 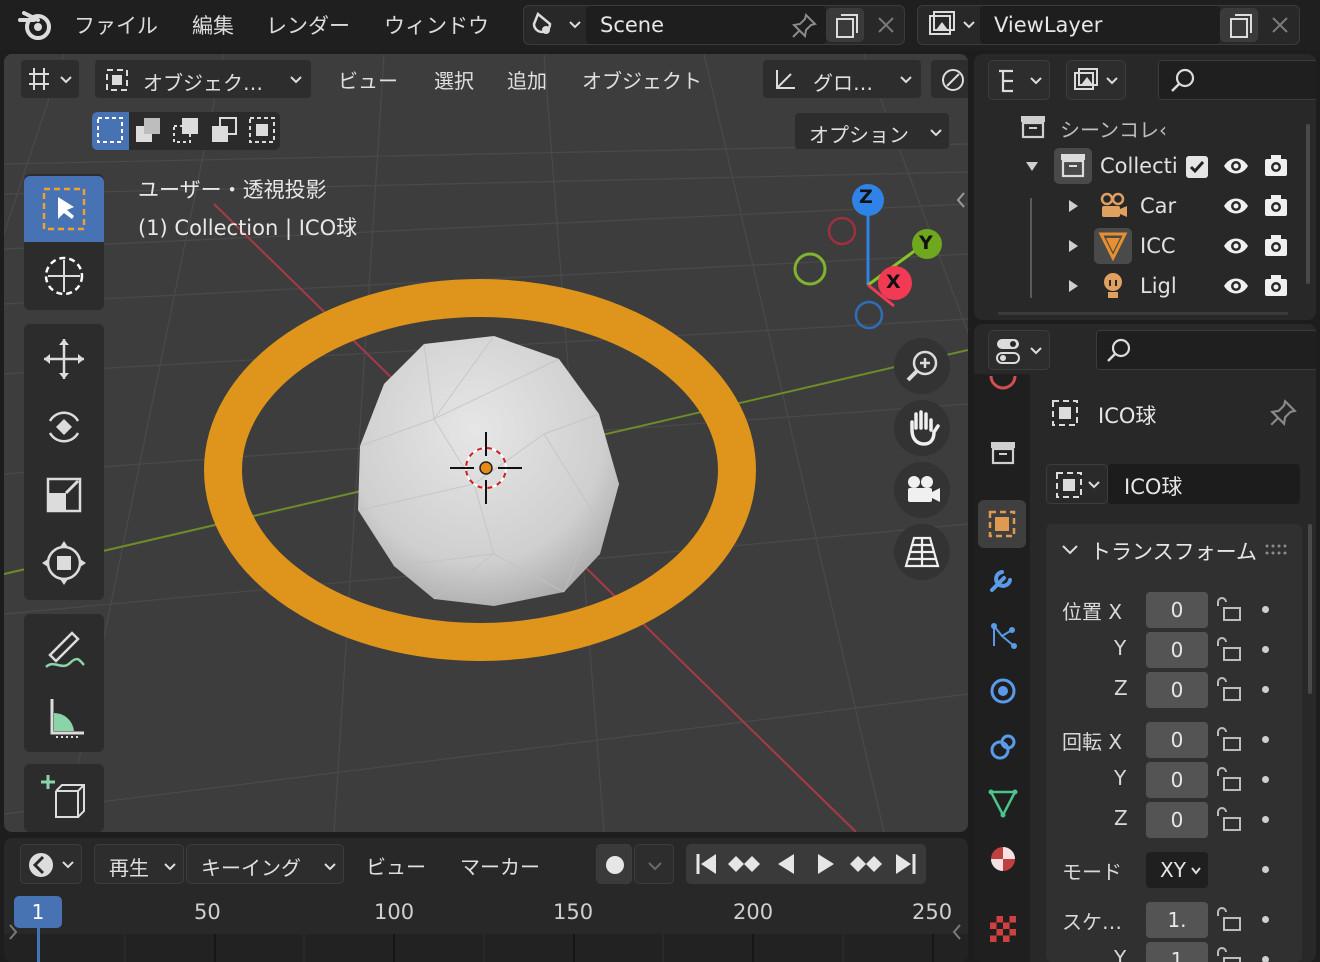 I want to click on scene-collection-tab-icon, so click(x=1003, y=453).